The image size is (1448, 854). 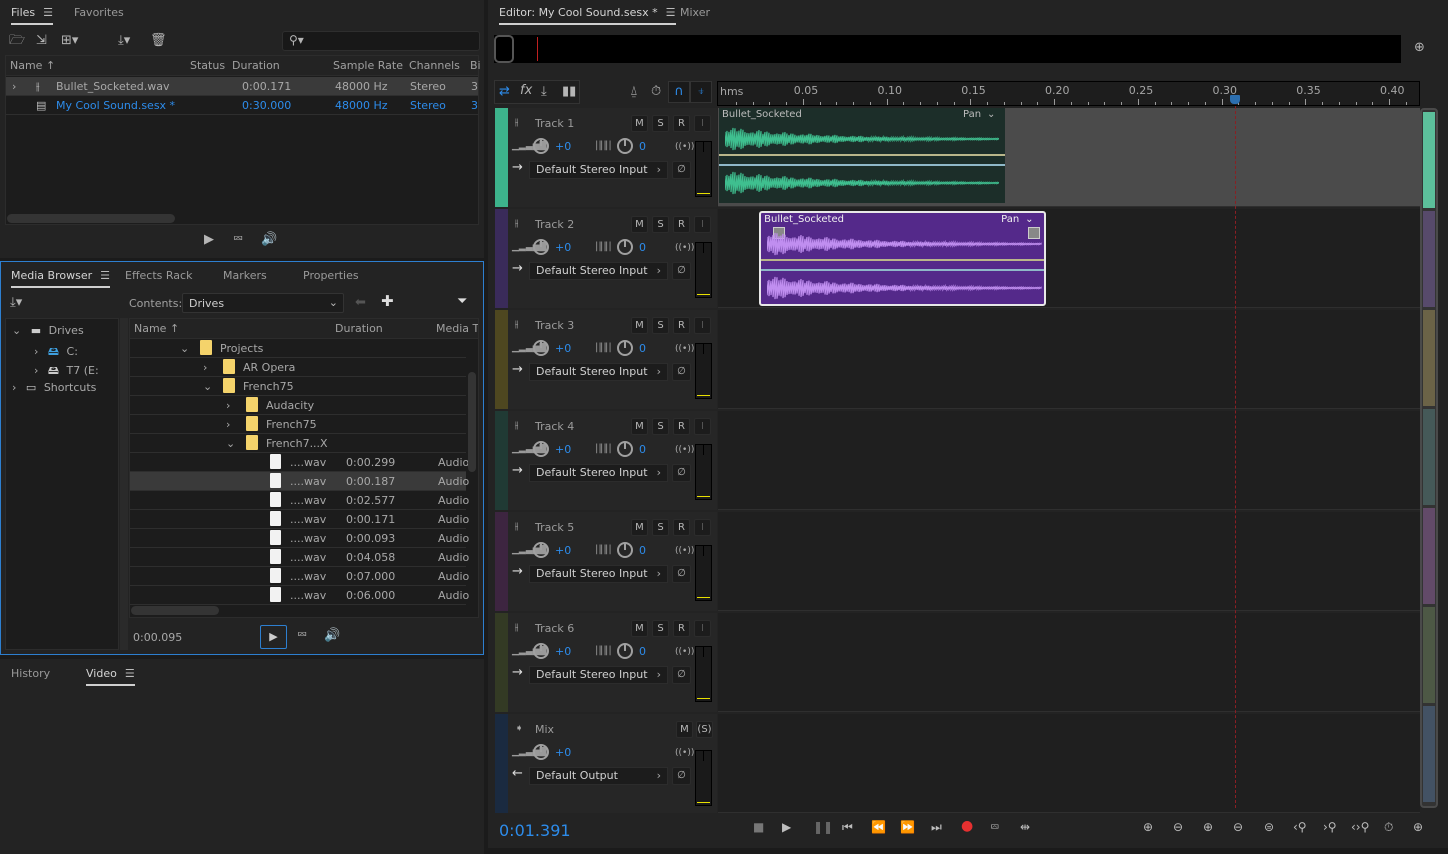 I want to click on tab-favorites: Favorites, so click(x=99, y=12).